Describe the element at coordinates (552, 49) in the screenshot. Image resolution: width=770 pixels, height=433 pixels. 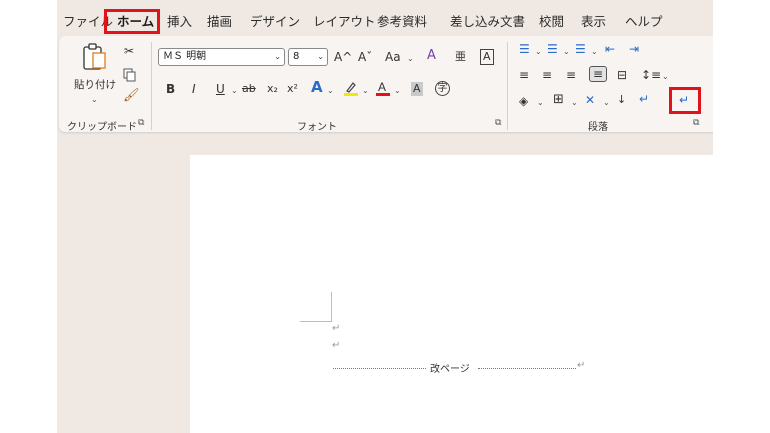
I see `numbering-icon: ☰` at that location.